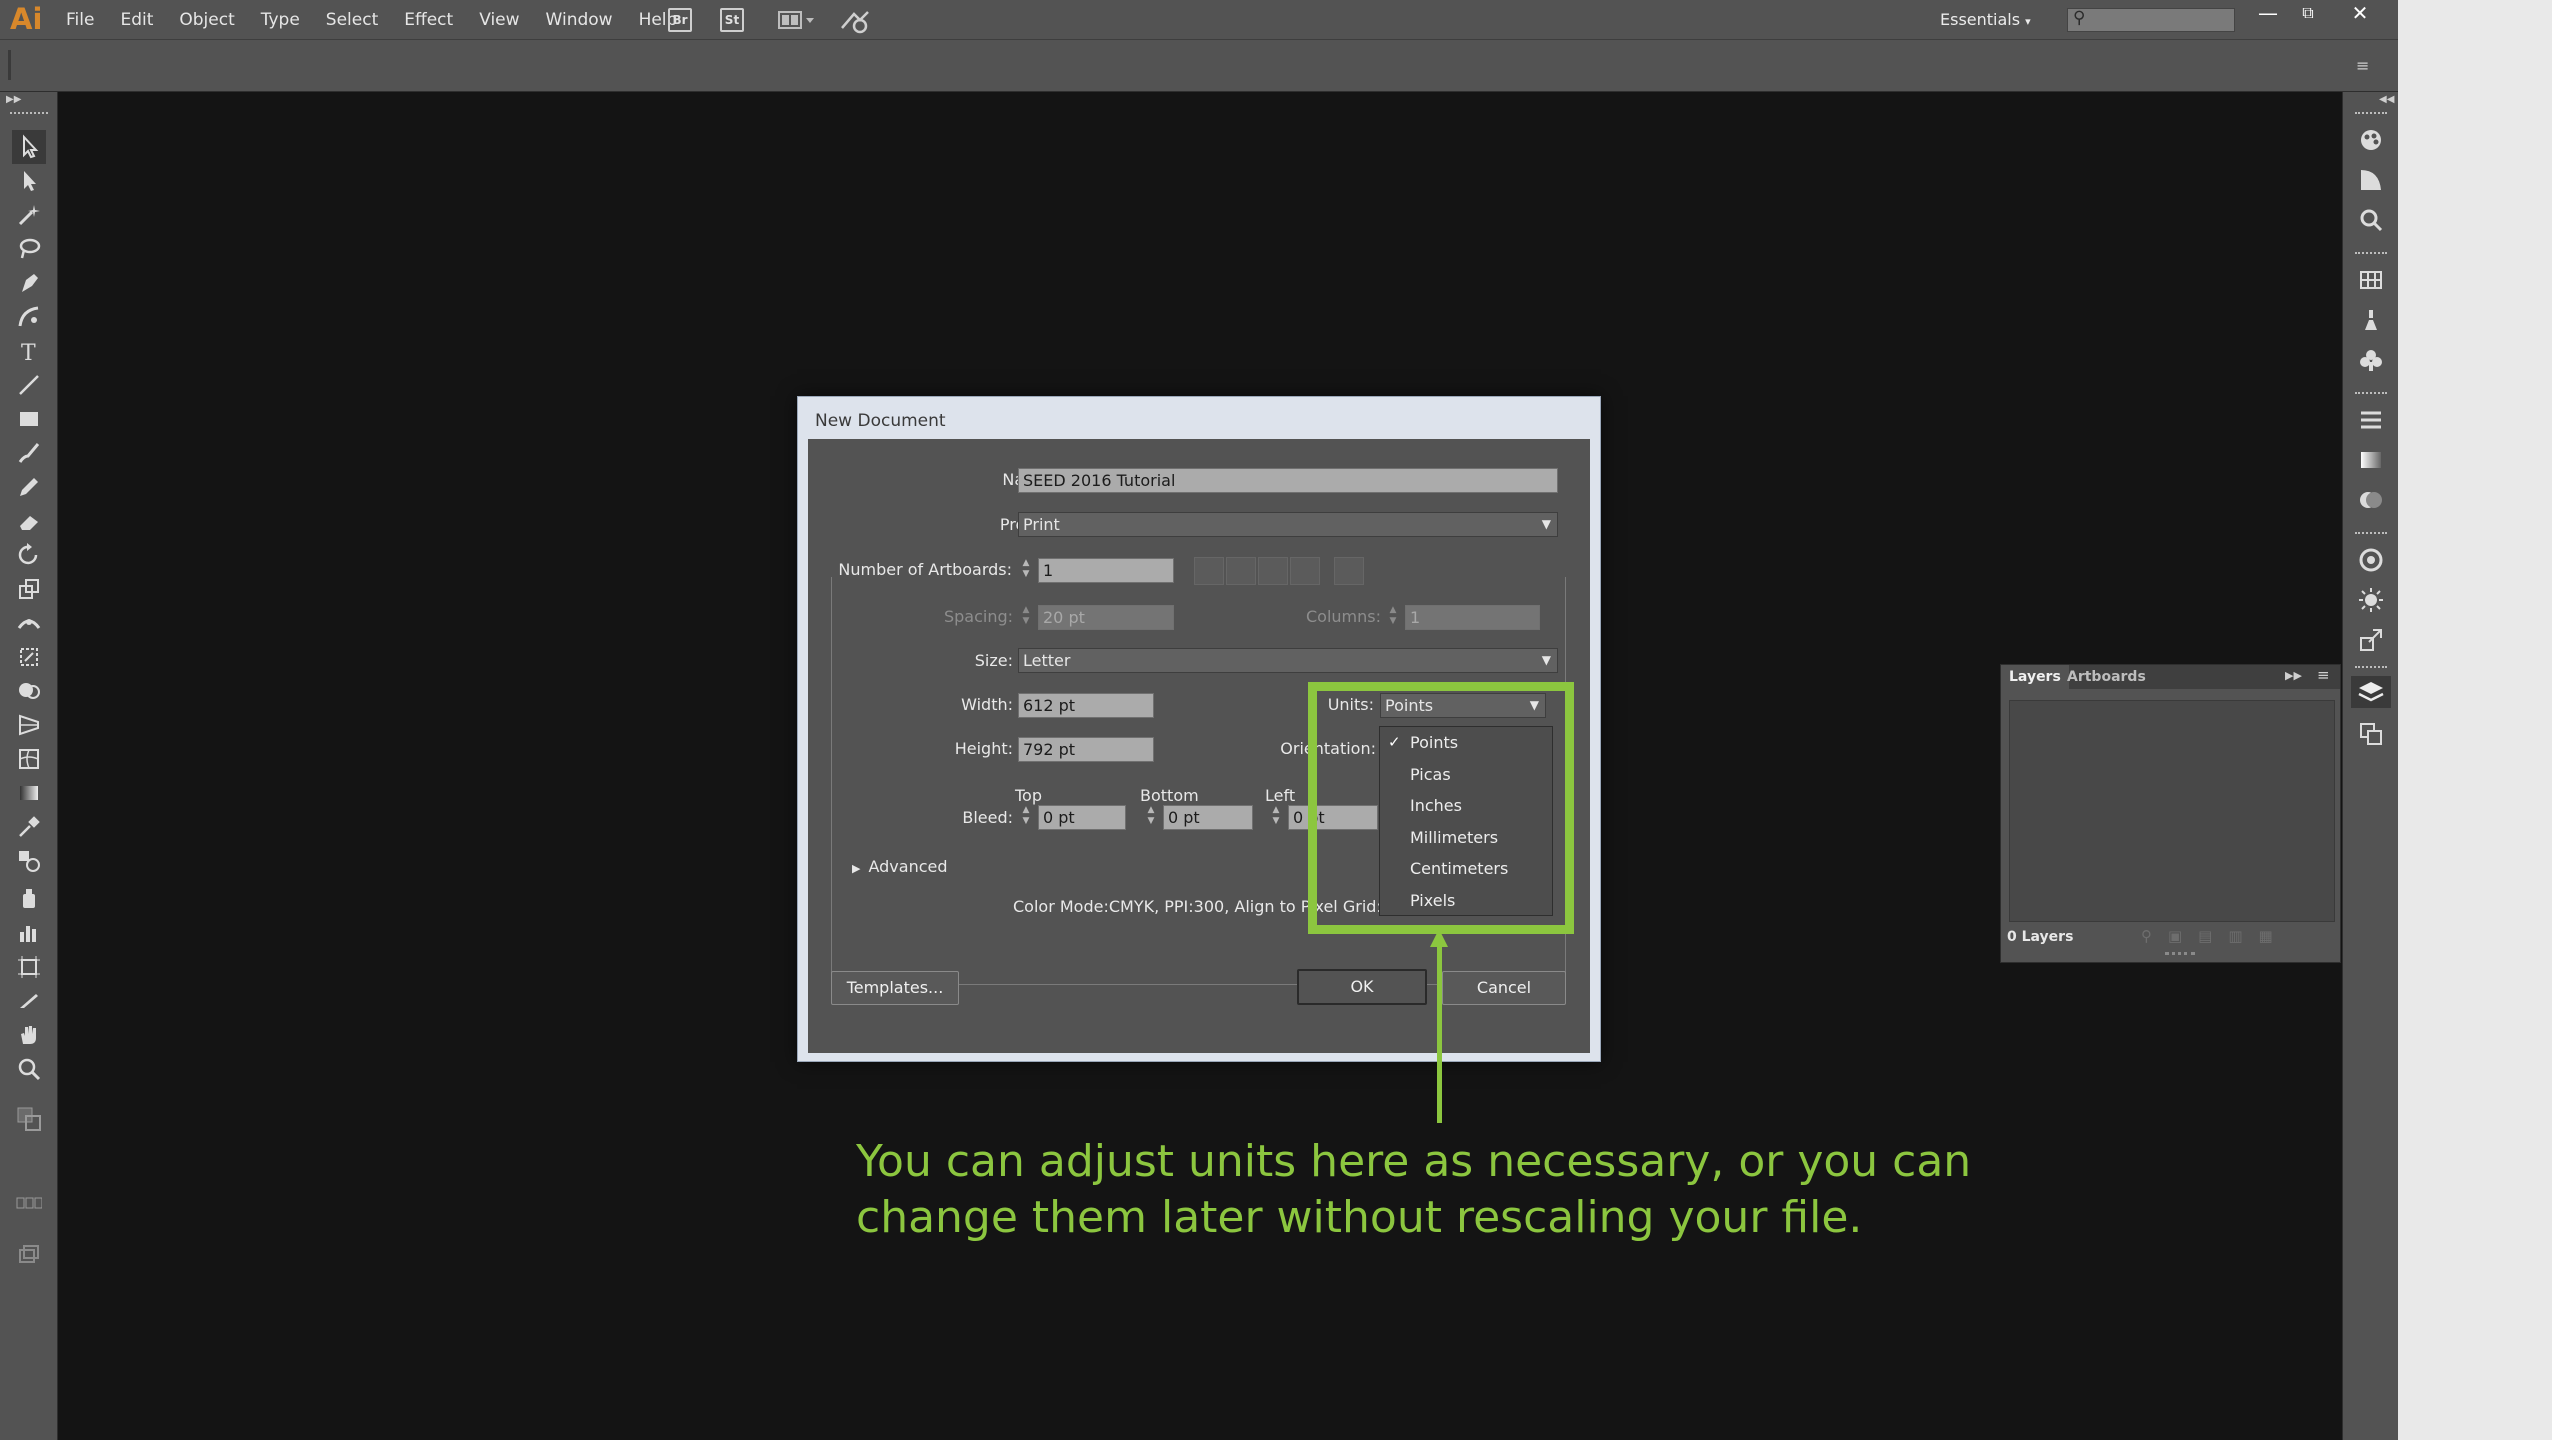 The image size is (2552, 1440). What do you see at coordinates (1276, 817) in the screenshot?
I see `bleed-left-stepper: ▲ ▼` at bounding box center [1276, 817].